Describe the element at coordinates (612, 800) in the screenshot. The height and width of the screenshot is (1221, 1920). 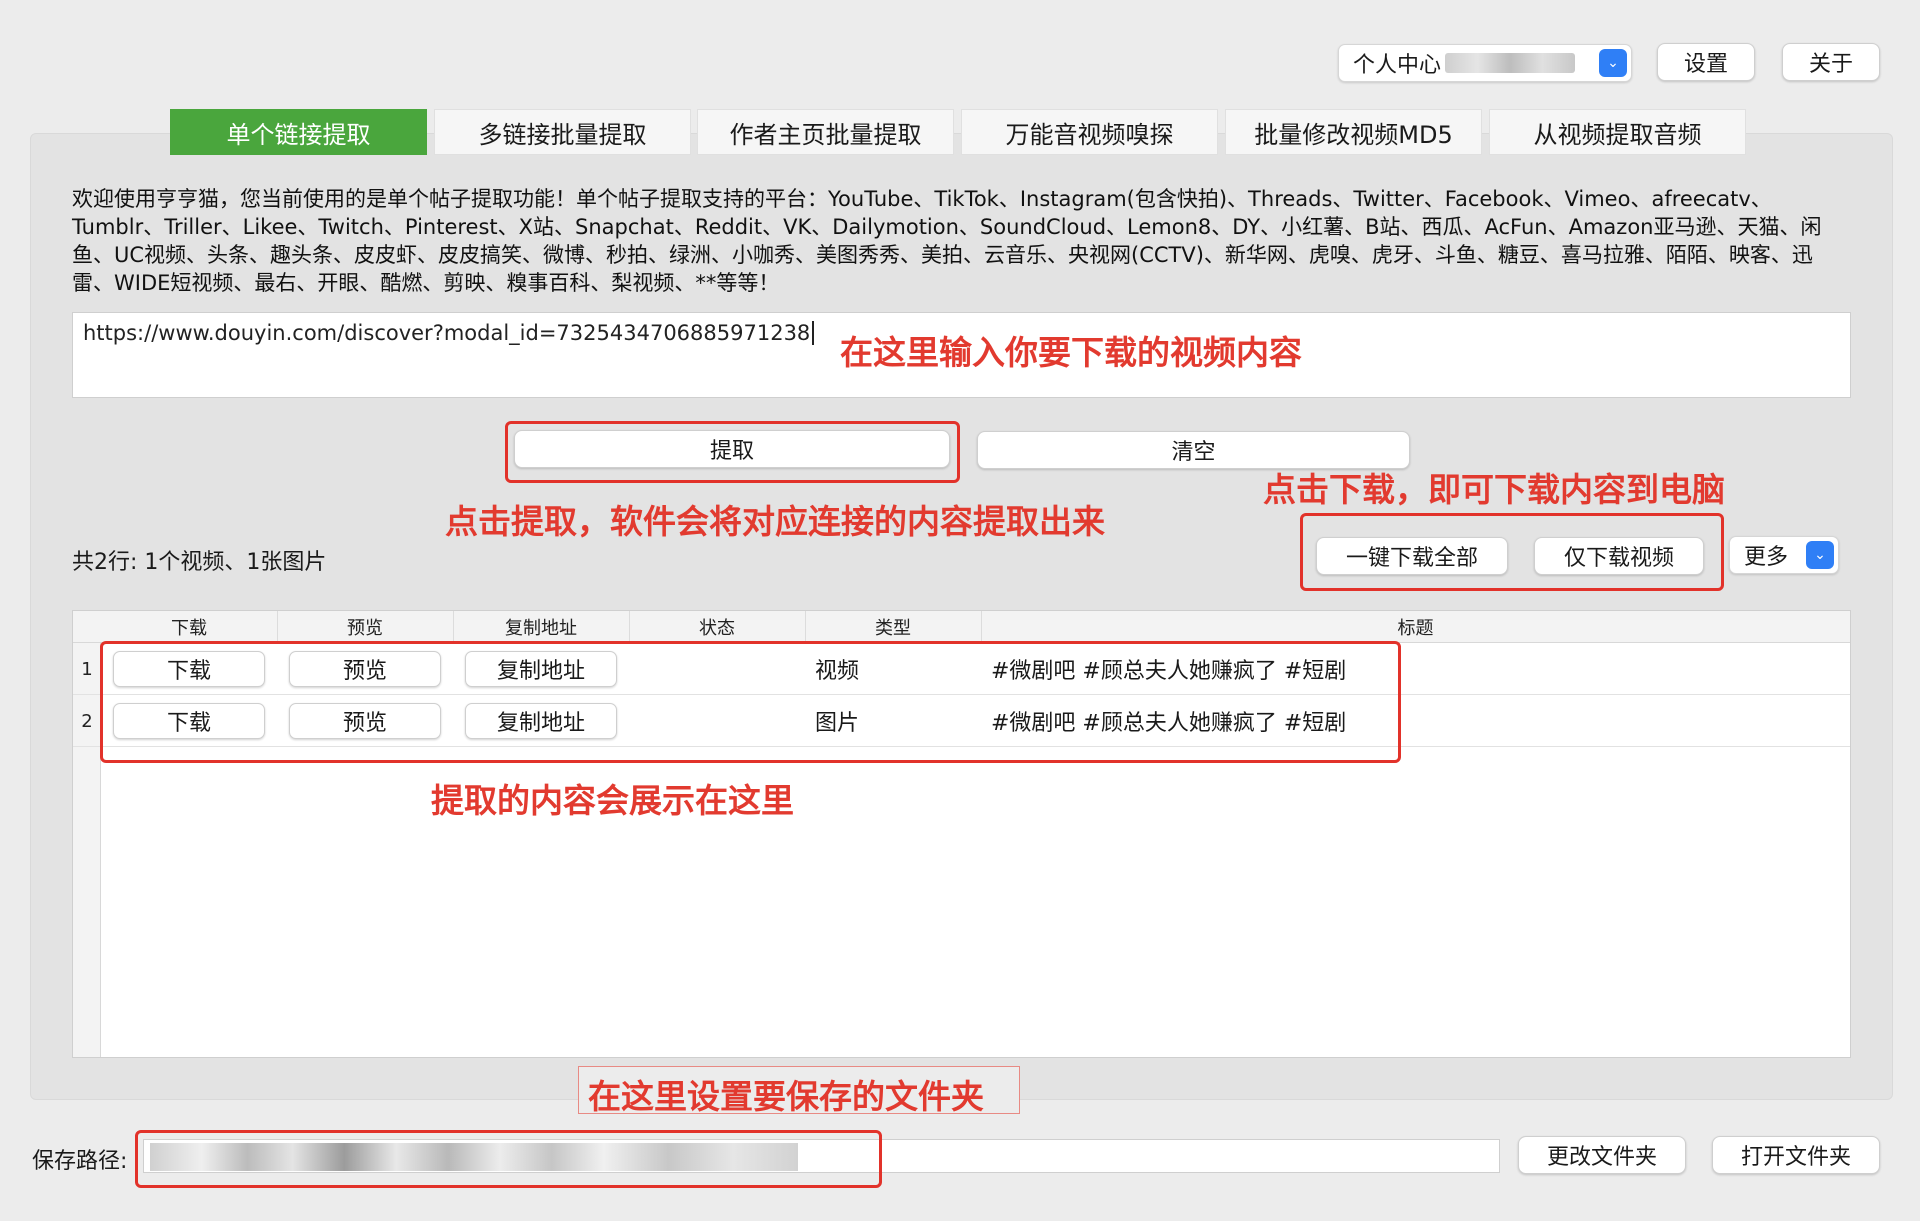
I see `annotation-results-hint: 提取的内容会展示在这里` at that location.